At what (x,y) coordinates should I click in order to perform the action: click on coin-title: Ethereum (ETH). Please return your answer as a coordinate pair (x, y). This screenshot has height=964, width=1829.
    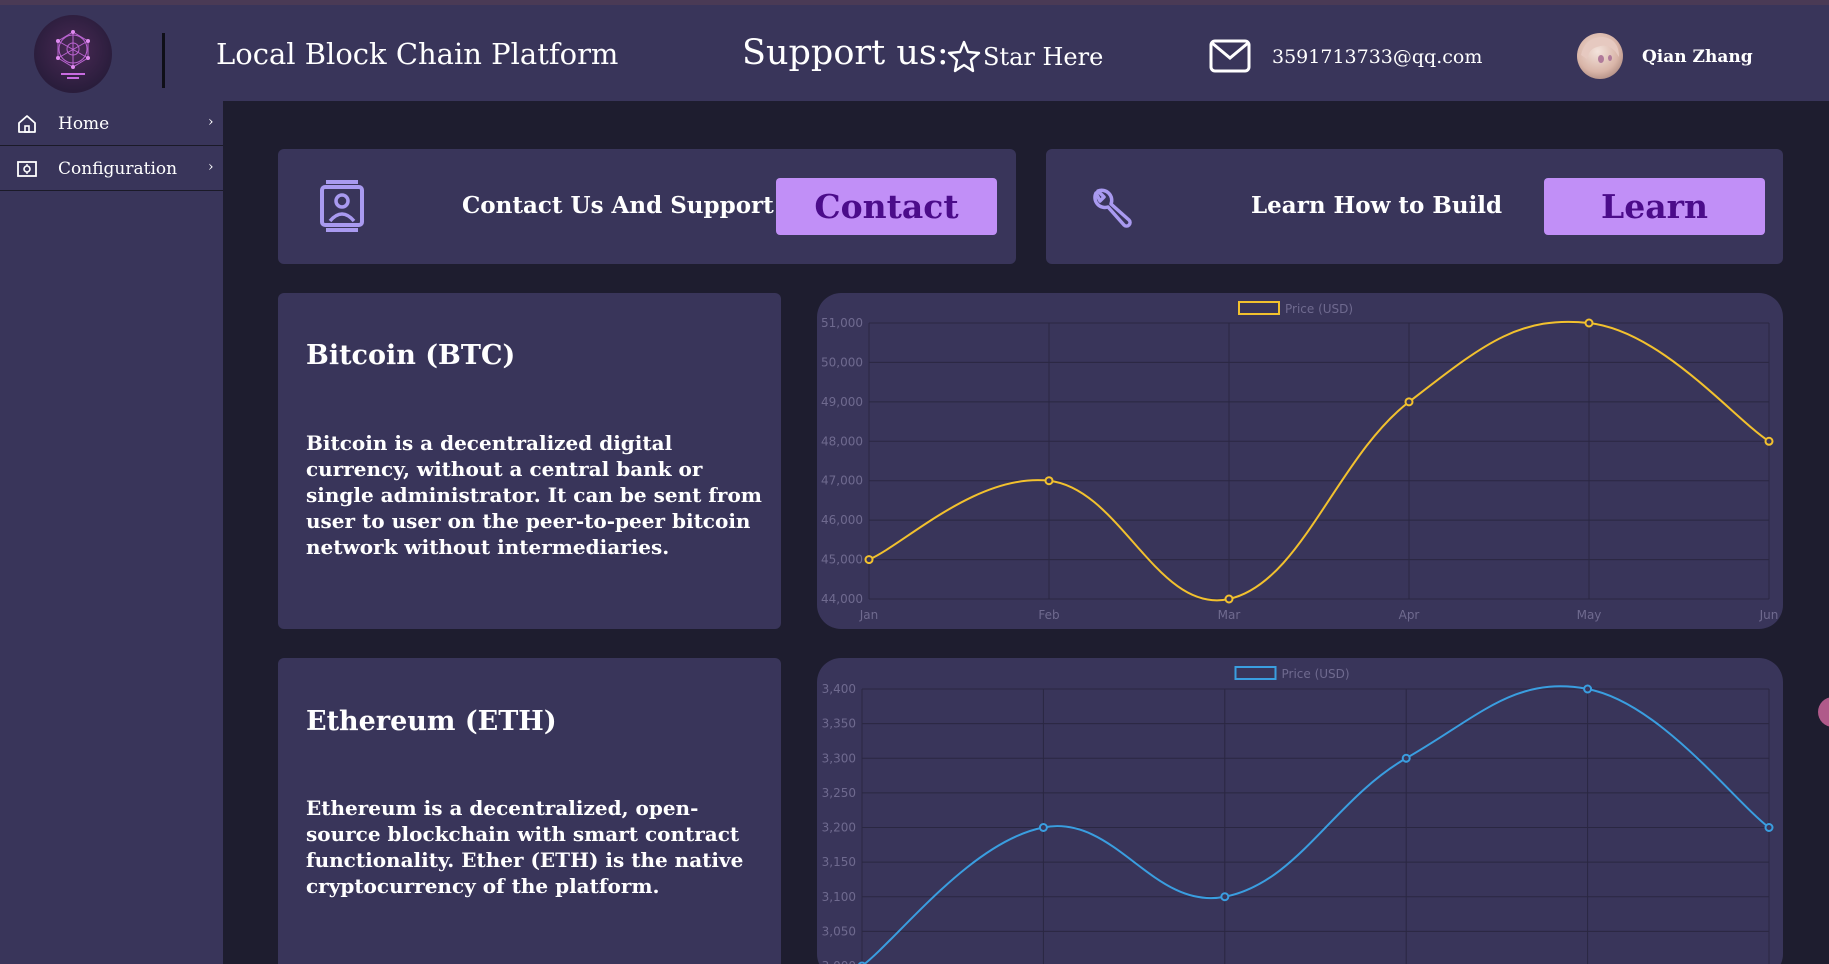
    Looking at the image, I should click on (431, 721).